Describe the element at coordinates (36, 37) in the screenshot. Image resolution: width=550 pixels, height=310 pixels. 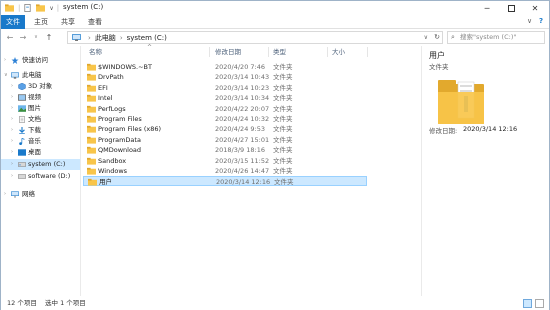
I see `recent-locations-button: ∨` at that location.